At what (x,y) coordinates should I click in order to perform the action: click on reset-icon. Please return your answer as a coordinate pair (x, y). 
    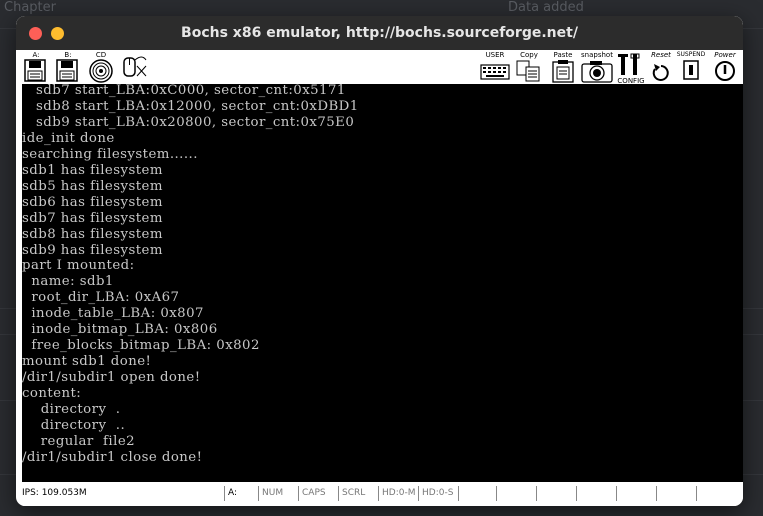
    Looking at the image, I should click on (660, 72).